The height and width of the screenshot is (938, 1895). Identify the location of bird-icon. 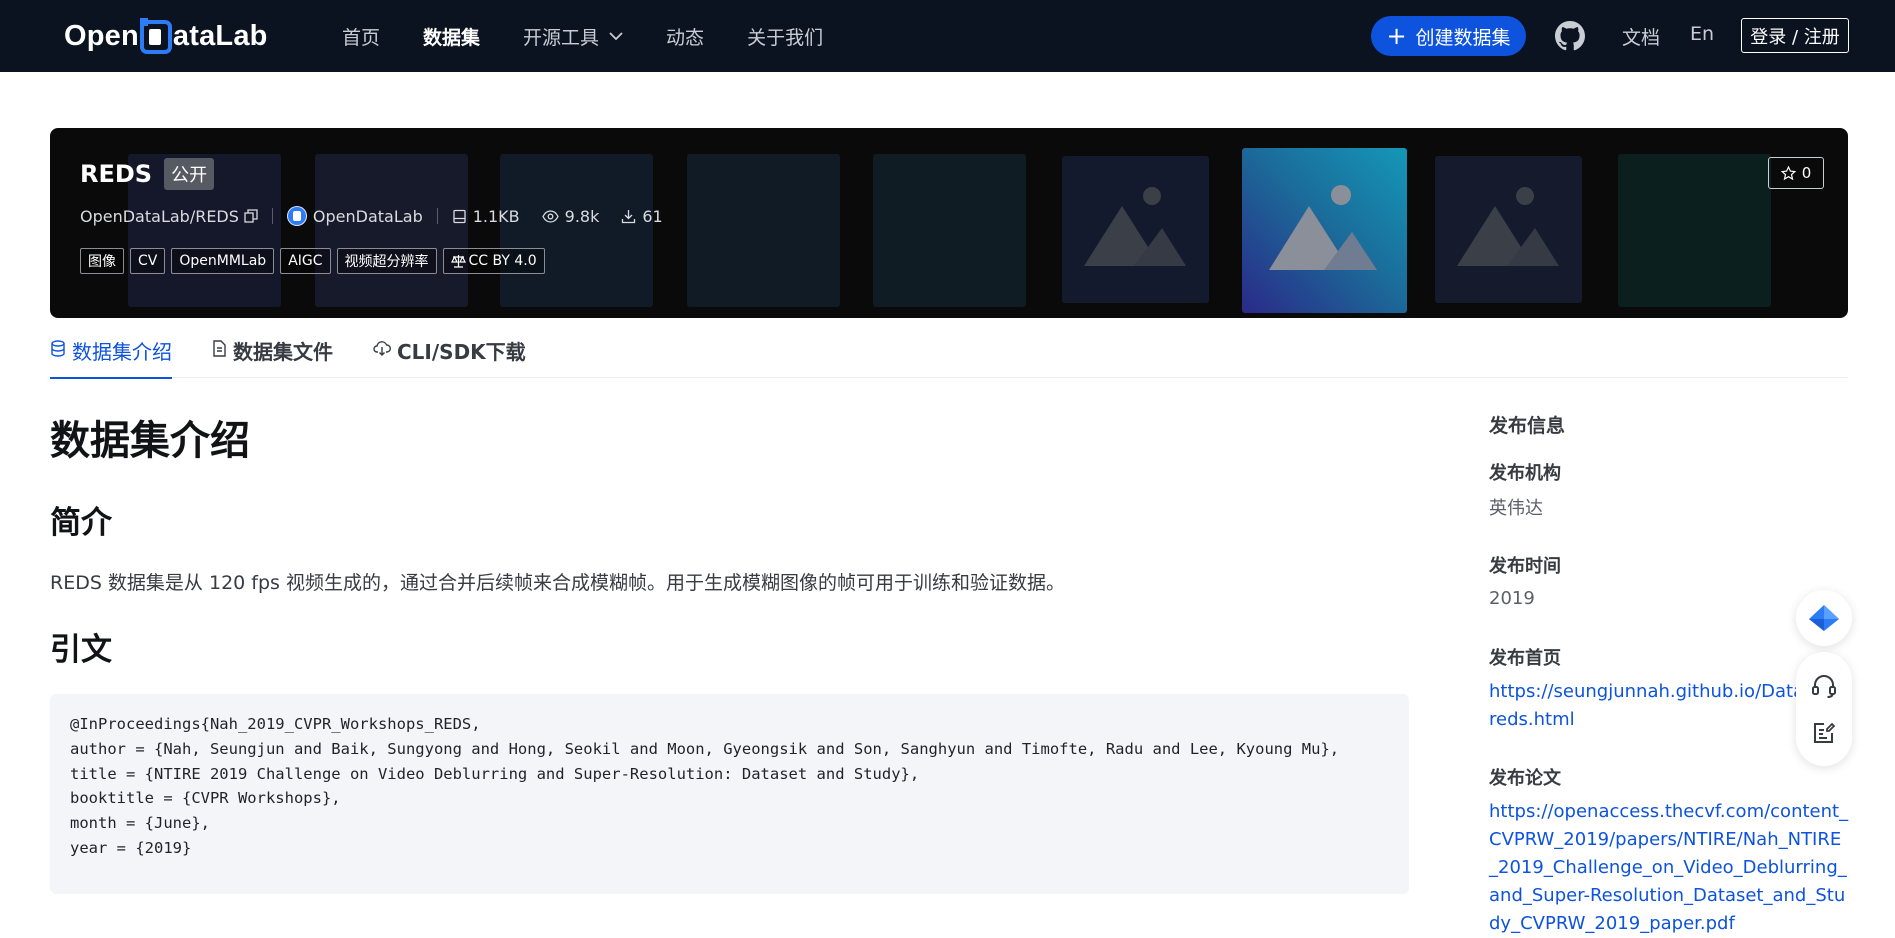
(1824, 618).